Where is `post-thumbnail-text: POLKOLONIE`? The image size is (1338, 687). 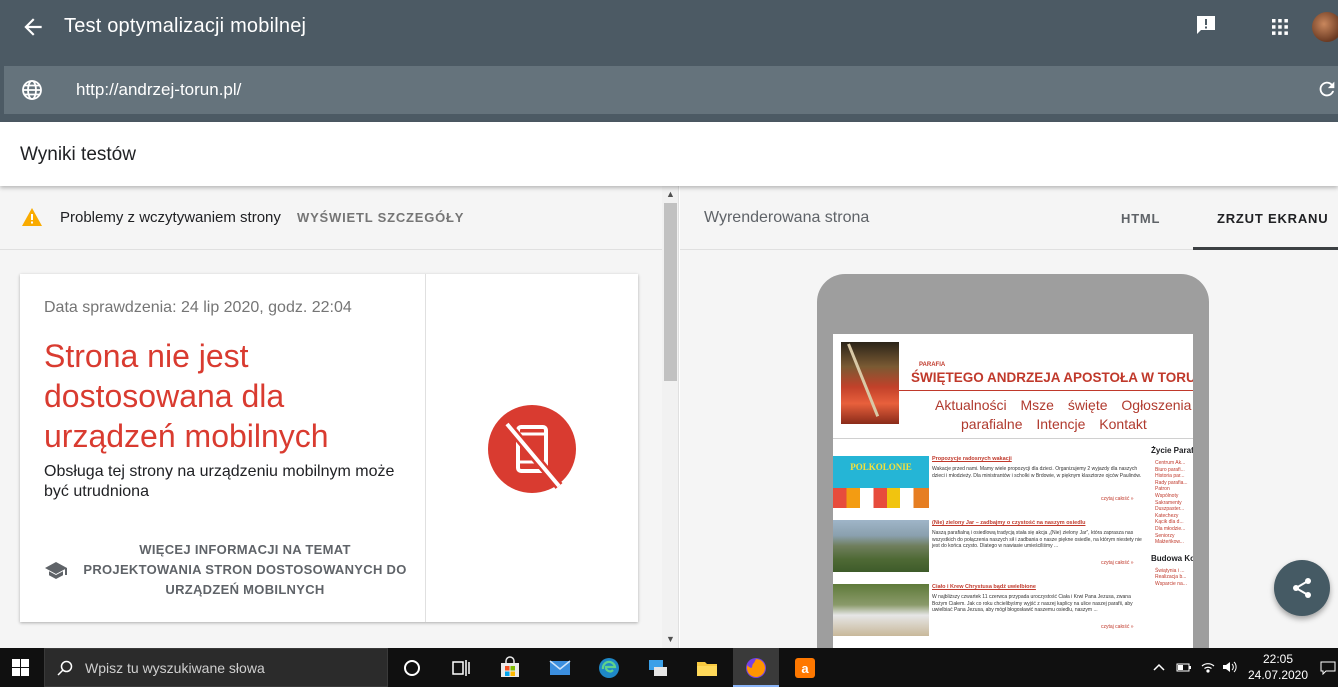 post-thumbnail-text: POLKOLONIE is located at coordinates (881, 467).